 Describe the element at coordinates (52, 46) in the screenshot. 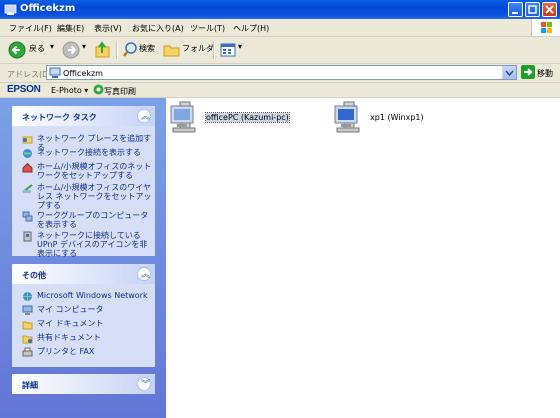

I see `back-dropdown-icon: ▾` at that location.